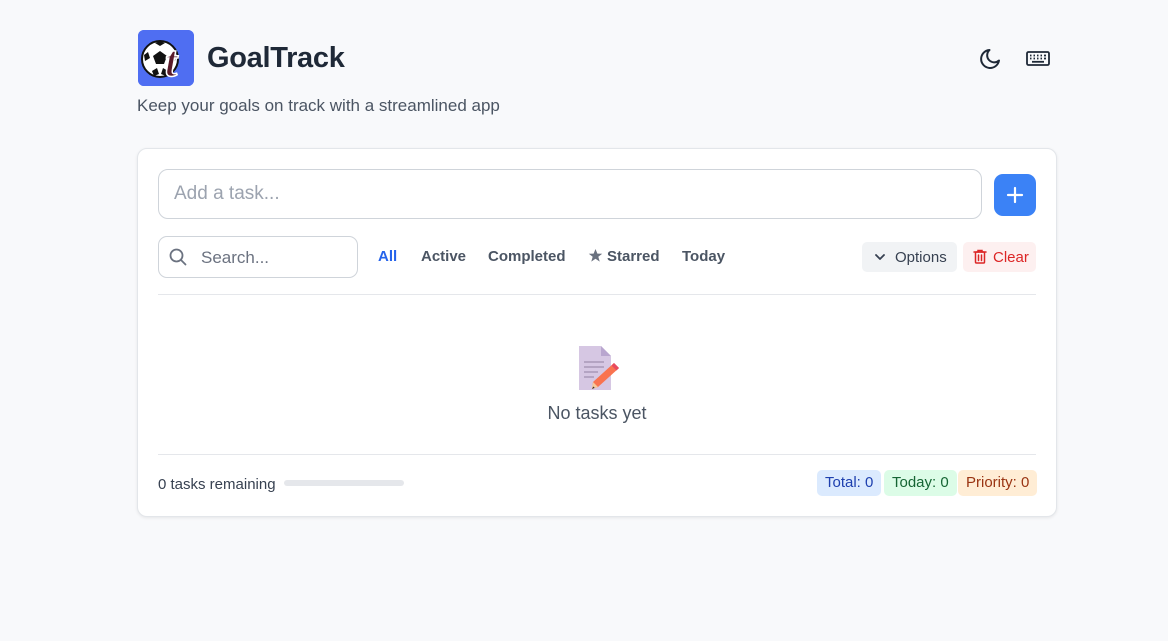 Image resolution: width=1168 pixels, height=641 pixels. I want to click on progress-bar, so click(344, 483).